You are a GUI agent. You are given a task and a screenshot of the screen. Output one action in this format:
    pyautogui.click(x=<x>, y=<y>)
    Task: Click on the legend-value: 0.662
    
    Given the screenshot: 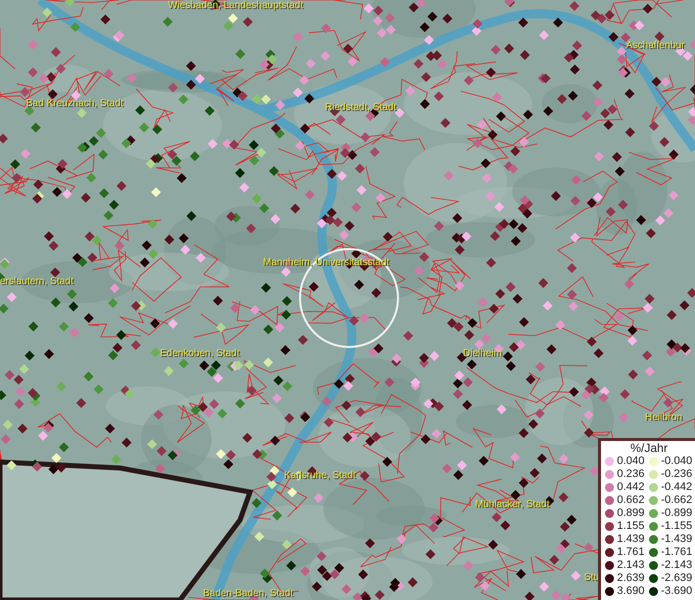 What is the action you would take?
    pyautogui.click(x=631, y=500)
    